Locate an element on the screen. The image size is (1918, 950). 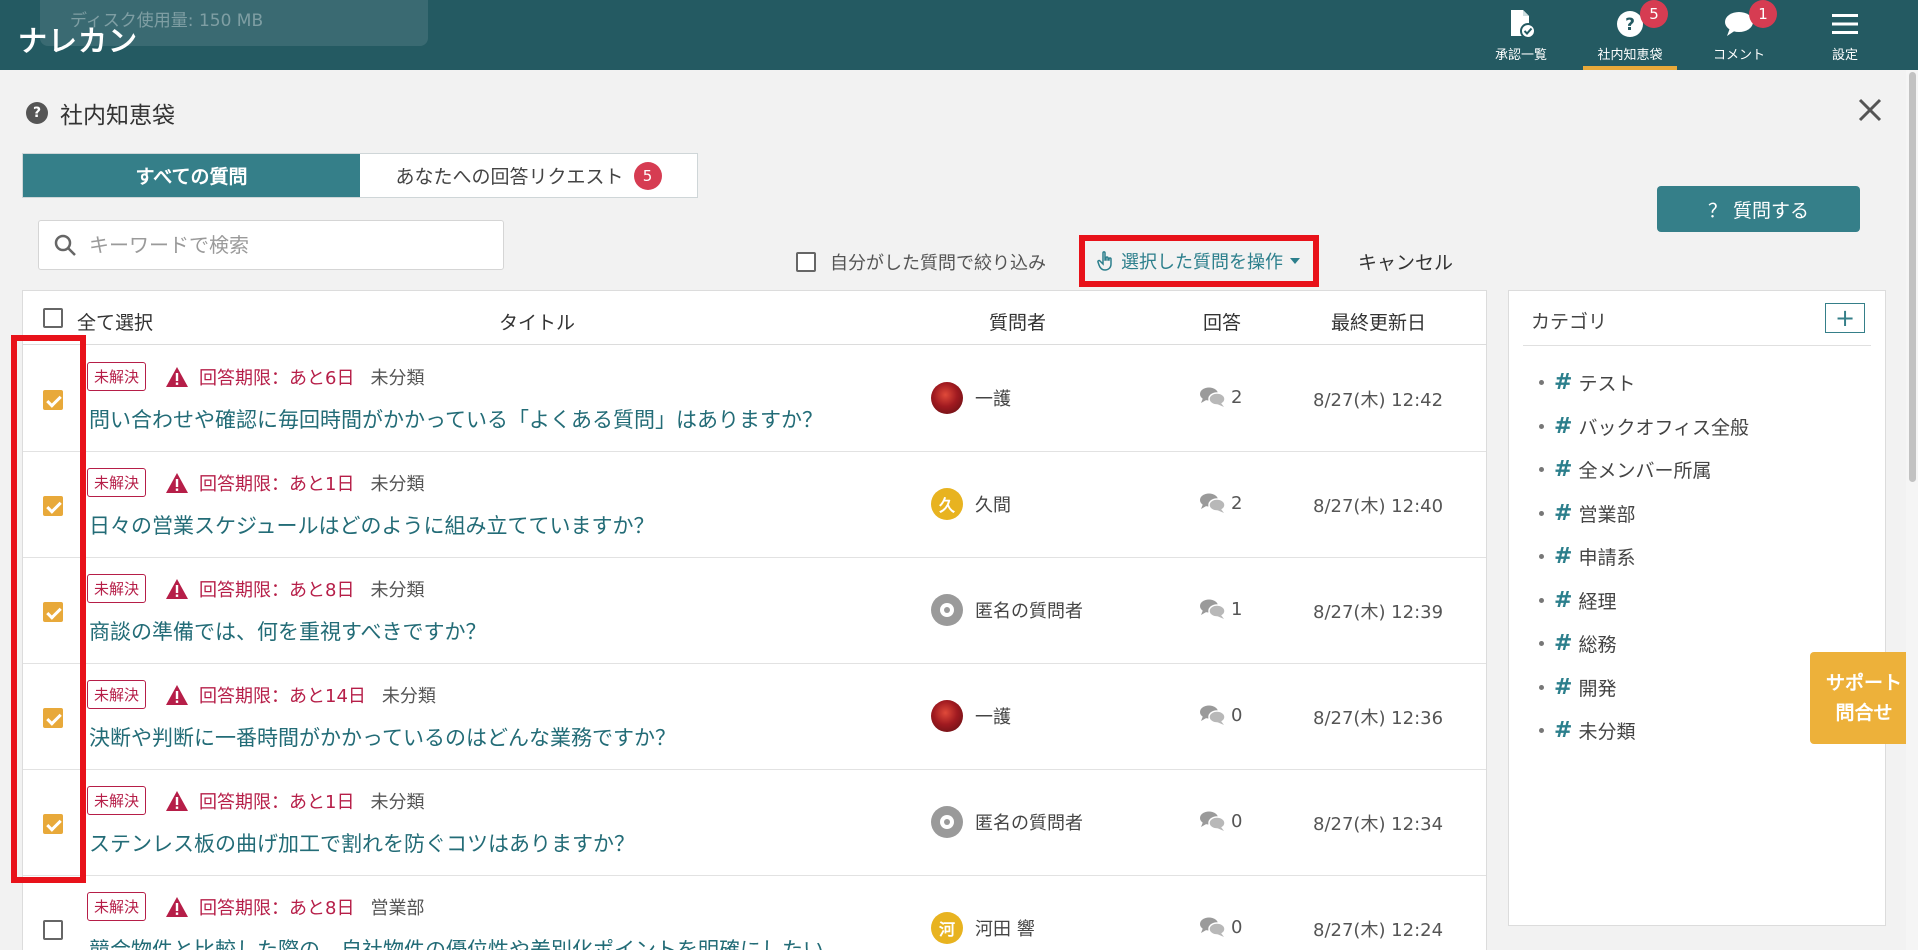
deadline-text: 回答期限：あと8日 is located at coordinates (277, 908).